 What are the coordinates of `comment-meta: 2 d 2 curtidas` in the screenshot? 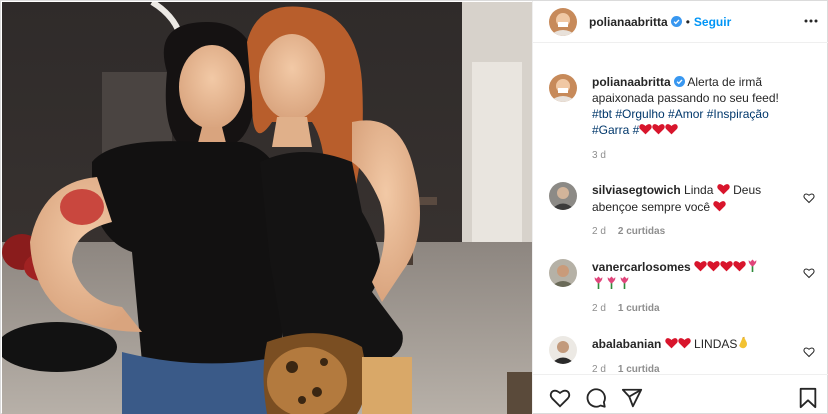 It's located at (628, 231).